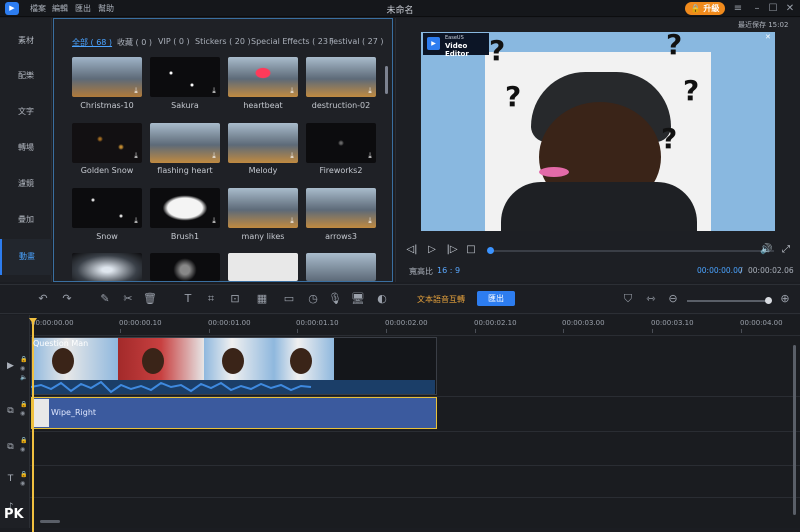  I want to click on timeline-vertical-scrollbar, so click(794, 430).